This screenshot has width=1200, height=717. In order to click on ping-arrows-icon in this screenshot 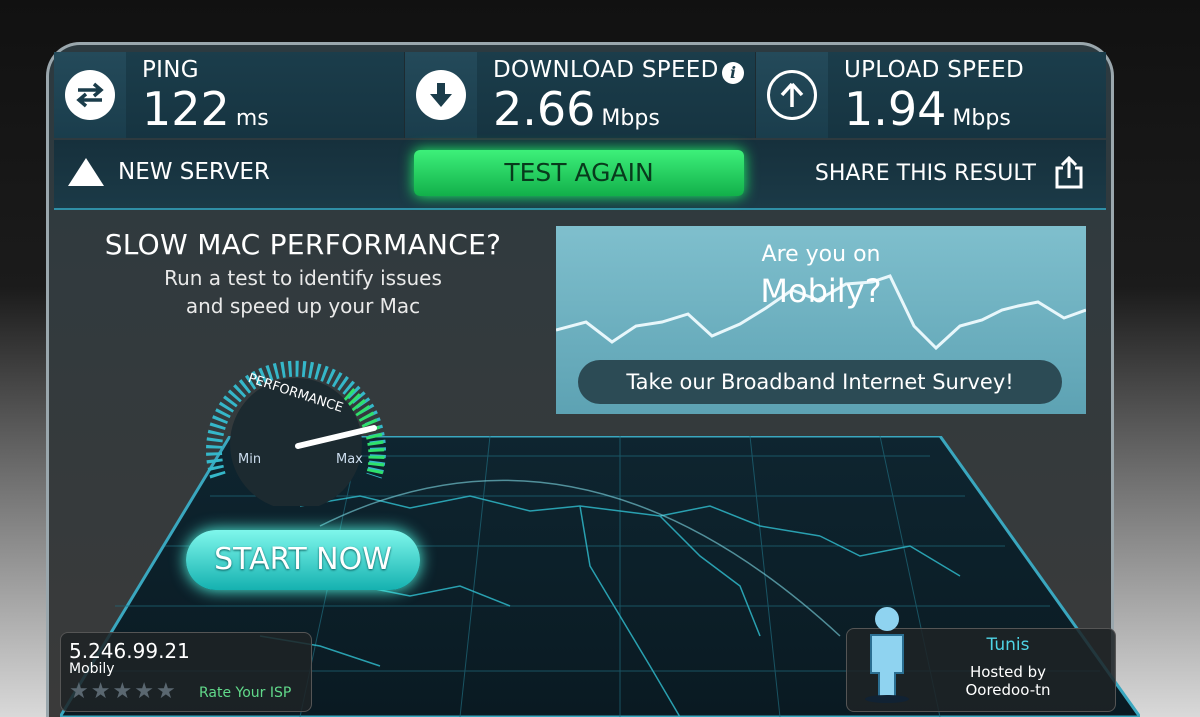, I will do `click(90, 95)`.